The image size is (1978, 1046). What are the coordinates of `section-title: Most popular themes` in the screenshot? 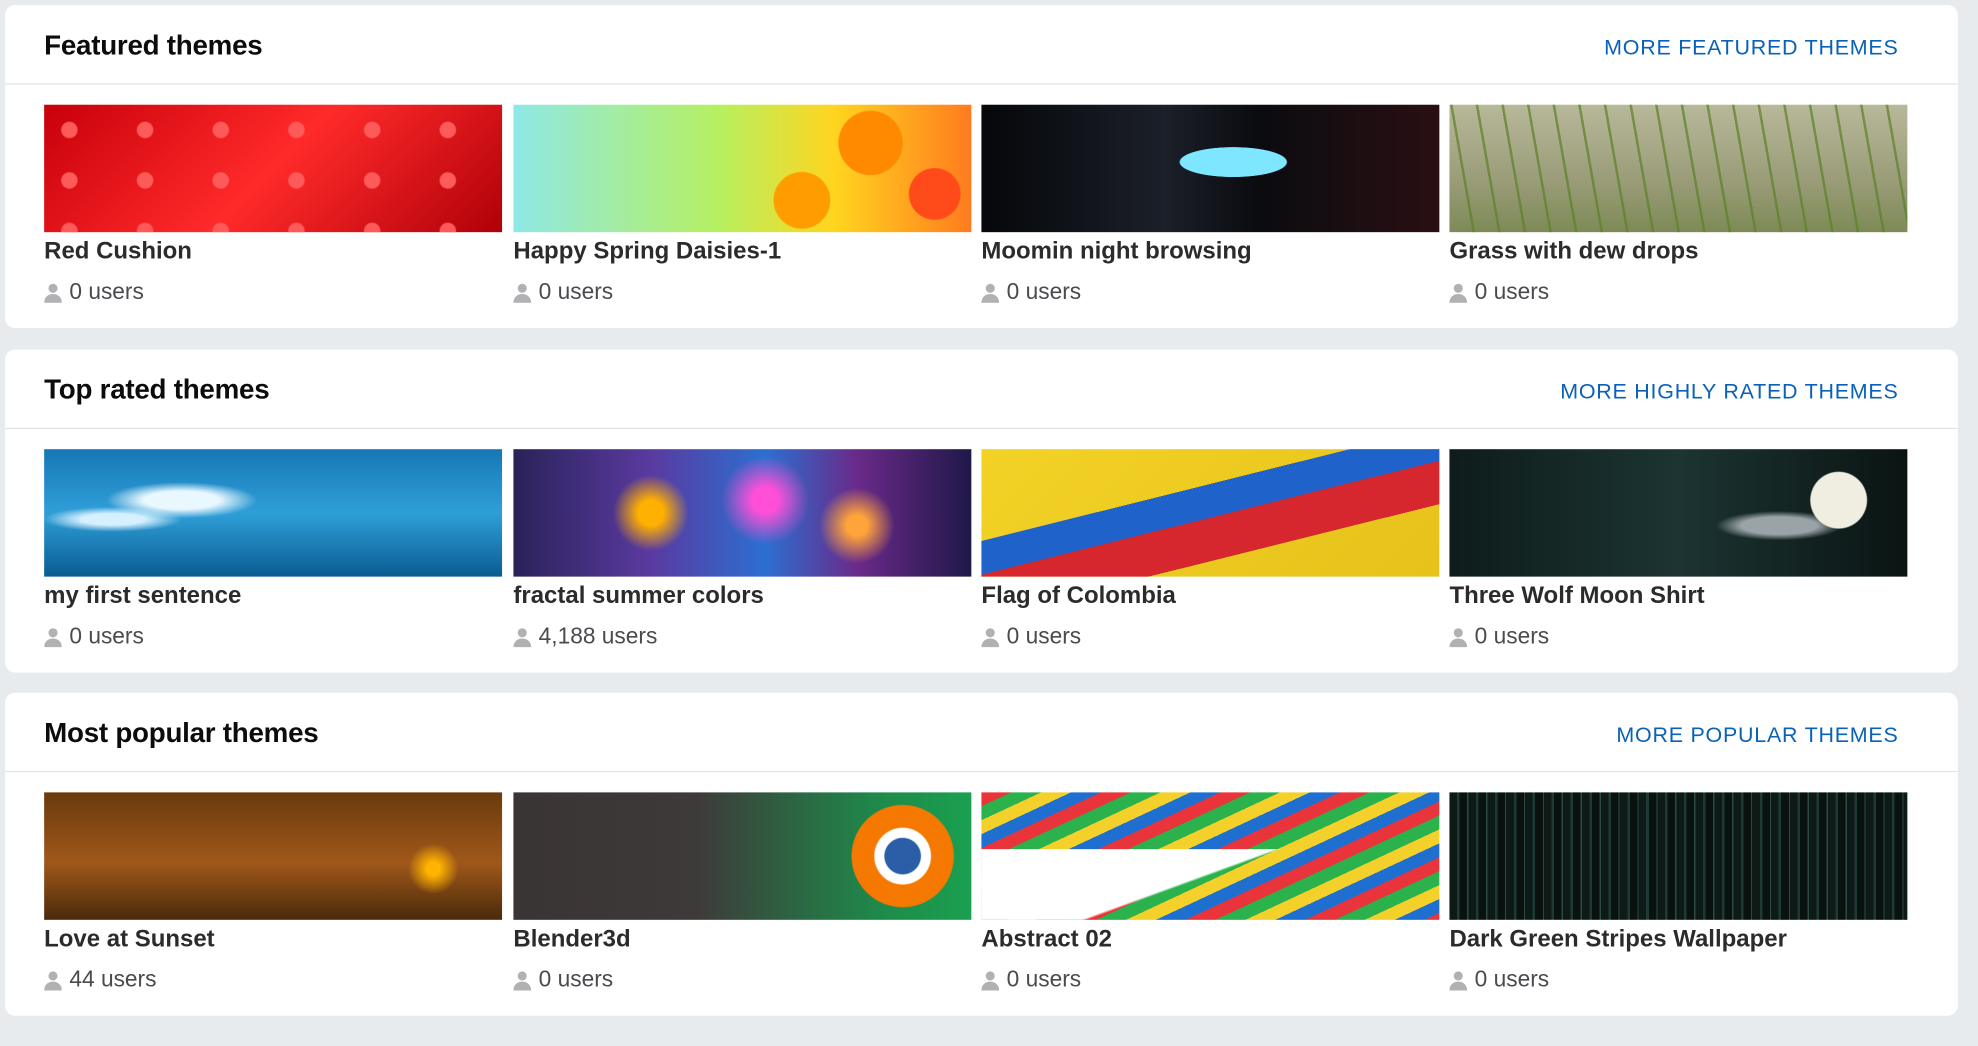 It's located at (181, 732).